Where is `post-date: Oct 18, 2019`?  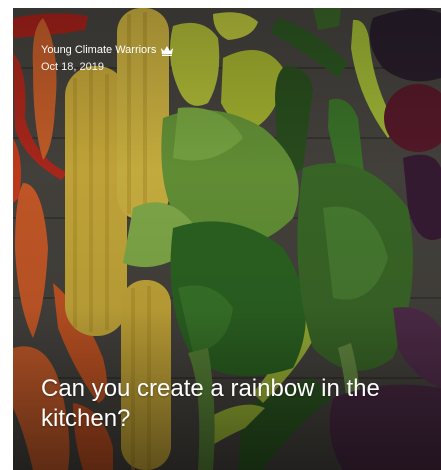 post-date: Oct 18, 2019 is located at coordinates (72, 67).